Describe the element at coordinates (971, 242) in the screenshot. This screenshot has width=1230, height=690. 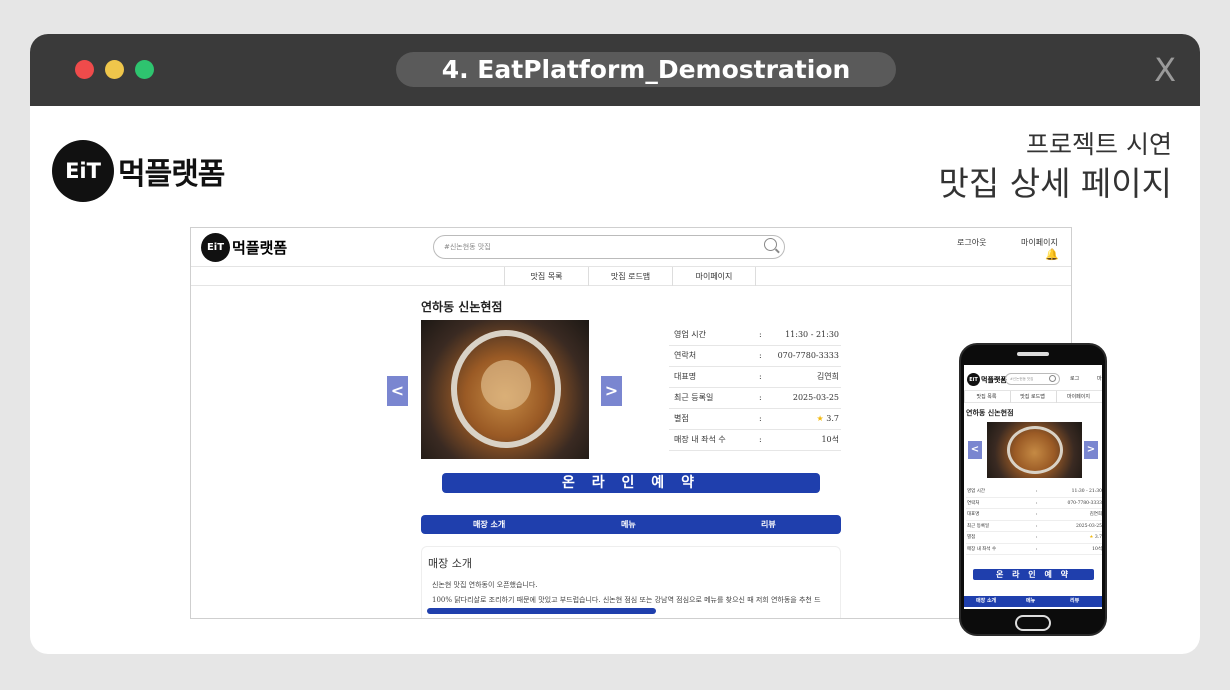
I see `logout-link: 로그아웃` at that location.